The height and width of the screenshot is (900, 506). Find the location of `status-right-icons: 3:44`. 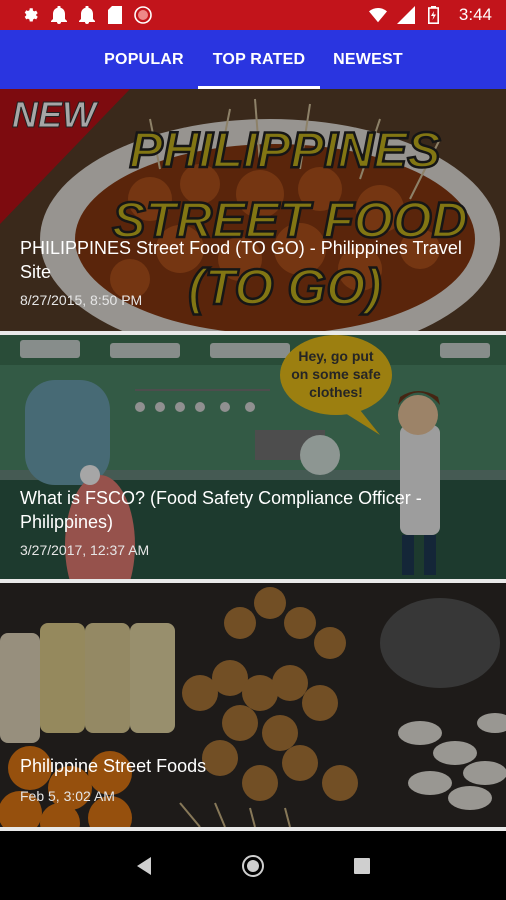

status-right-icons: 3:44 is located at coordinates (430, 15).